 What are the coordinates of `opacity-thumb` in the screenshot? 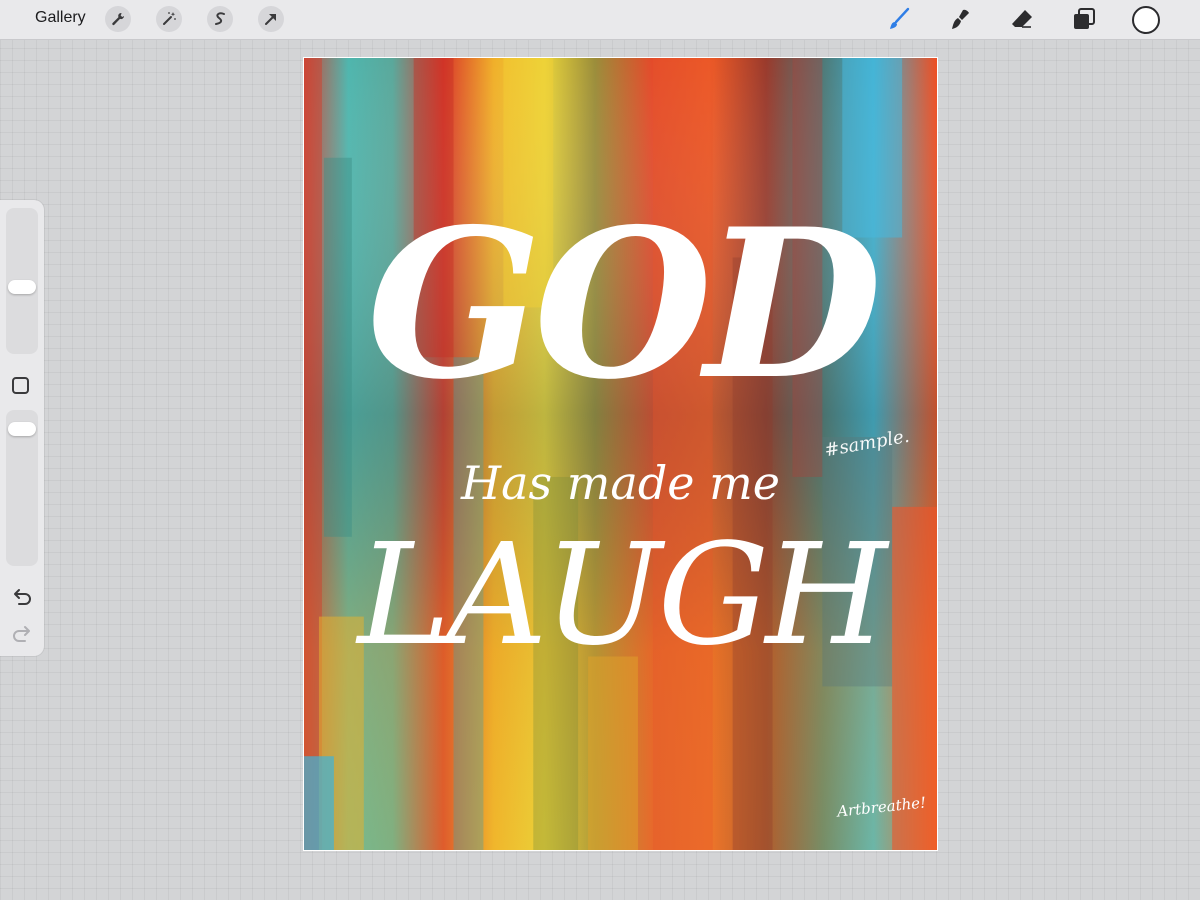 It's located at (22, 429).